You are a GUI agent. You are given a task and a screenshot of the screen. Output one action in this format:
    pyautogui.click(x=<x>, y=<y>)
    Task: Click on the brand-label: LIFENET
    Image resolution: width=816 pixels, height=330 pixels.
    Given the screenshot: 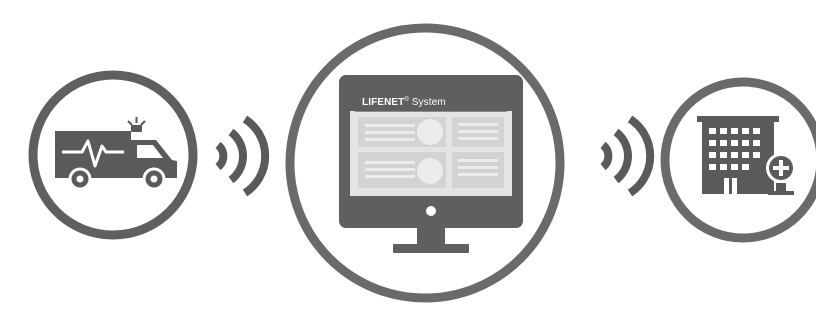 What is the action you would take?
    pyautogui.click(x=383, y=102)
    